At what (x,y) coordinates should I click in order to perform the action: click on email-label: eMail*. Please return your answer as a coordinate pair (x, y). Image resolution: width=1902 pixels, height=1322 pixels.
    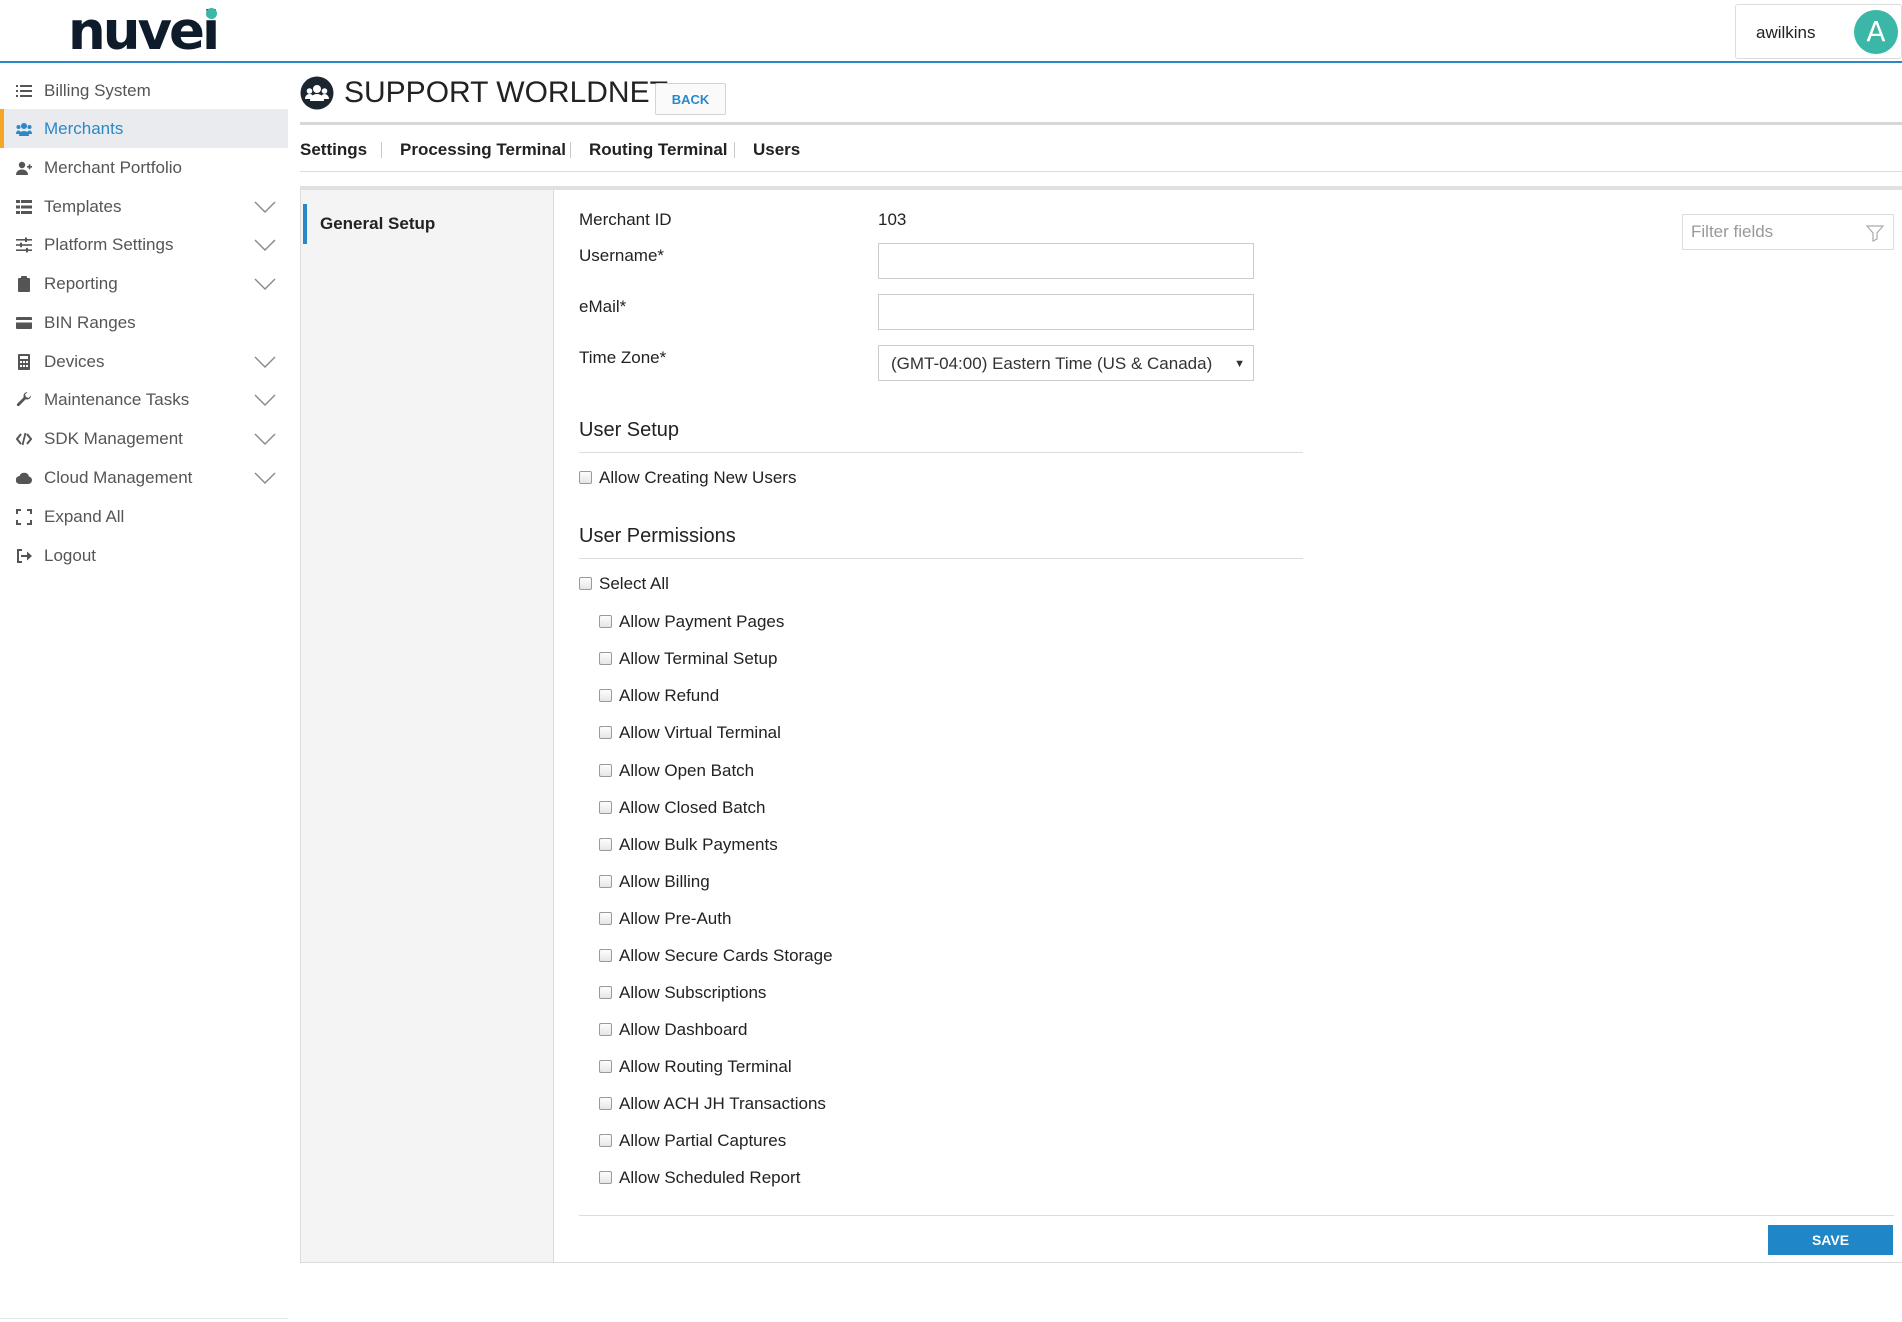
    Looking at the image, I should click on (603, 306).